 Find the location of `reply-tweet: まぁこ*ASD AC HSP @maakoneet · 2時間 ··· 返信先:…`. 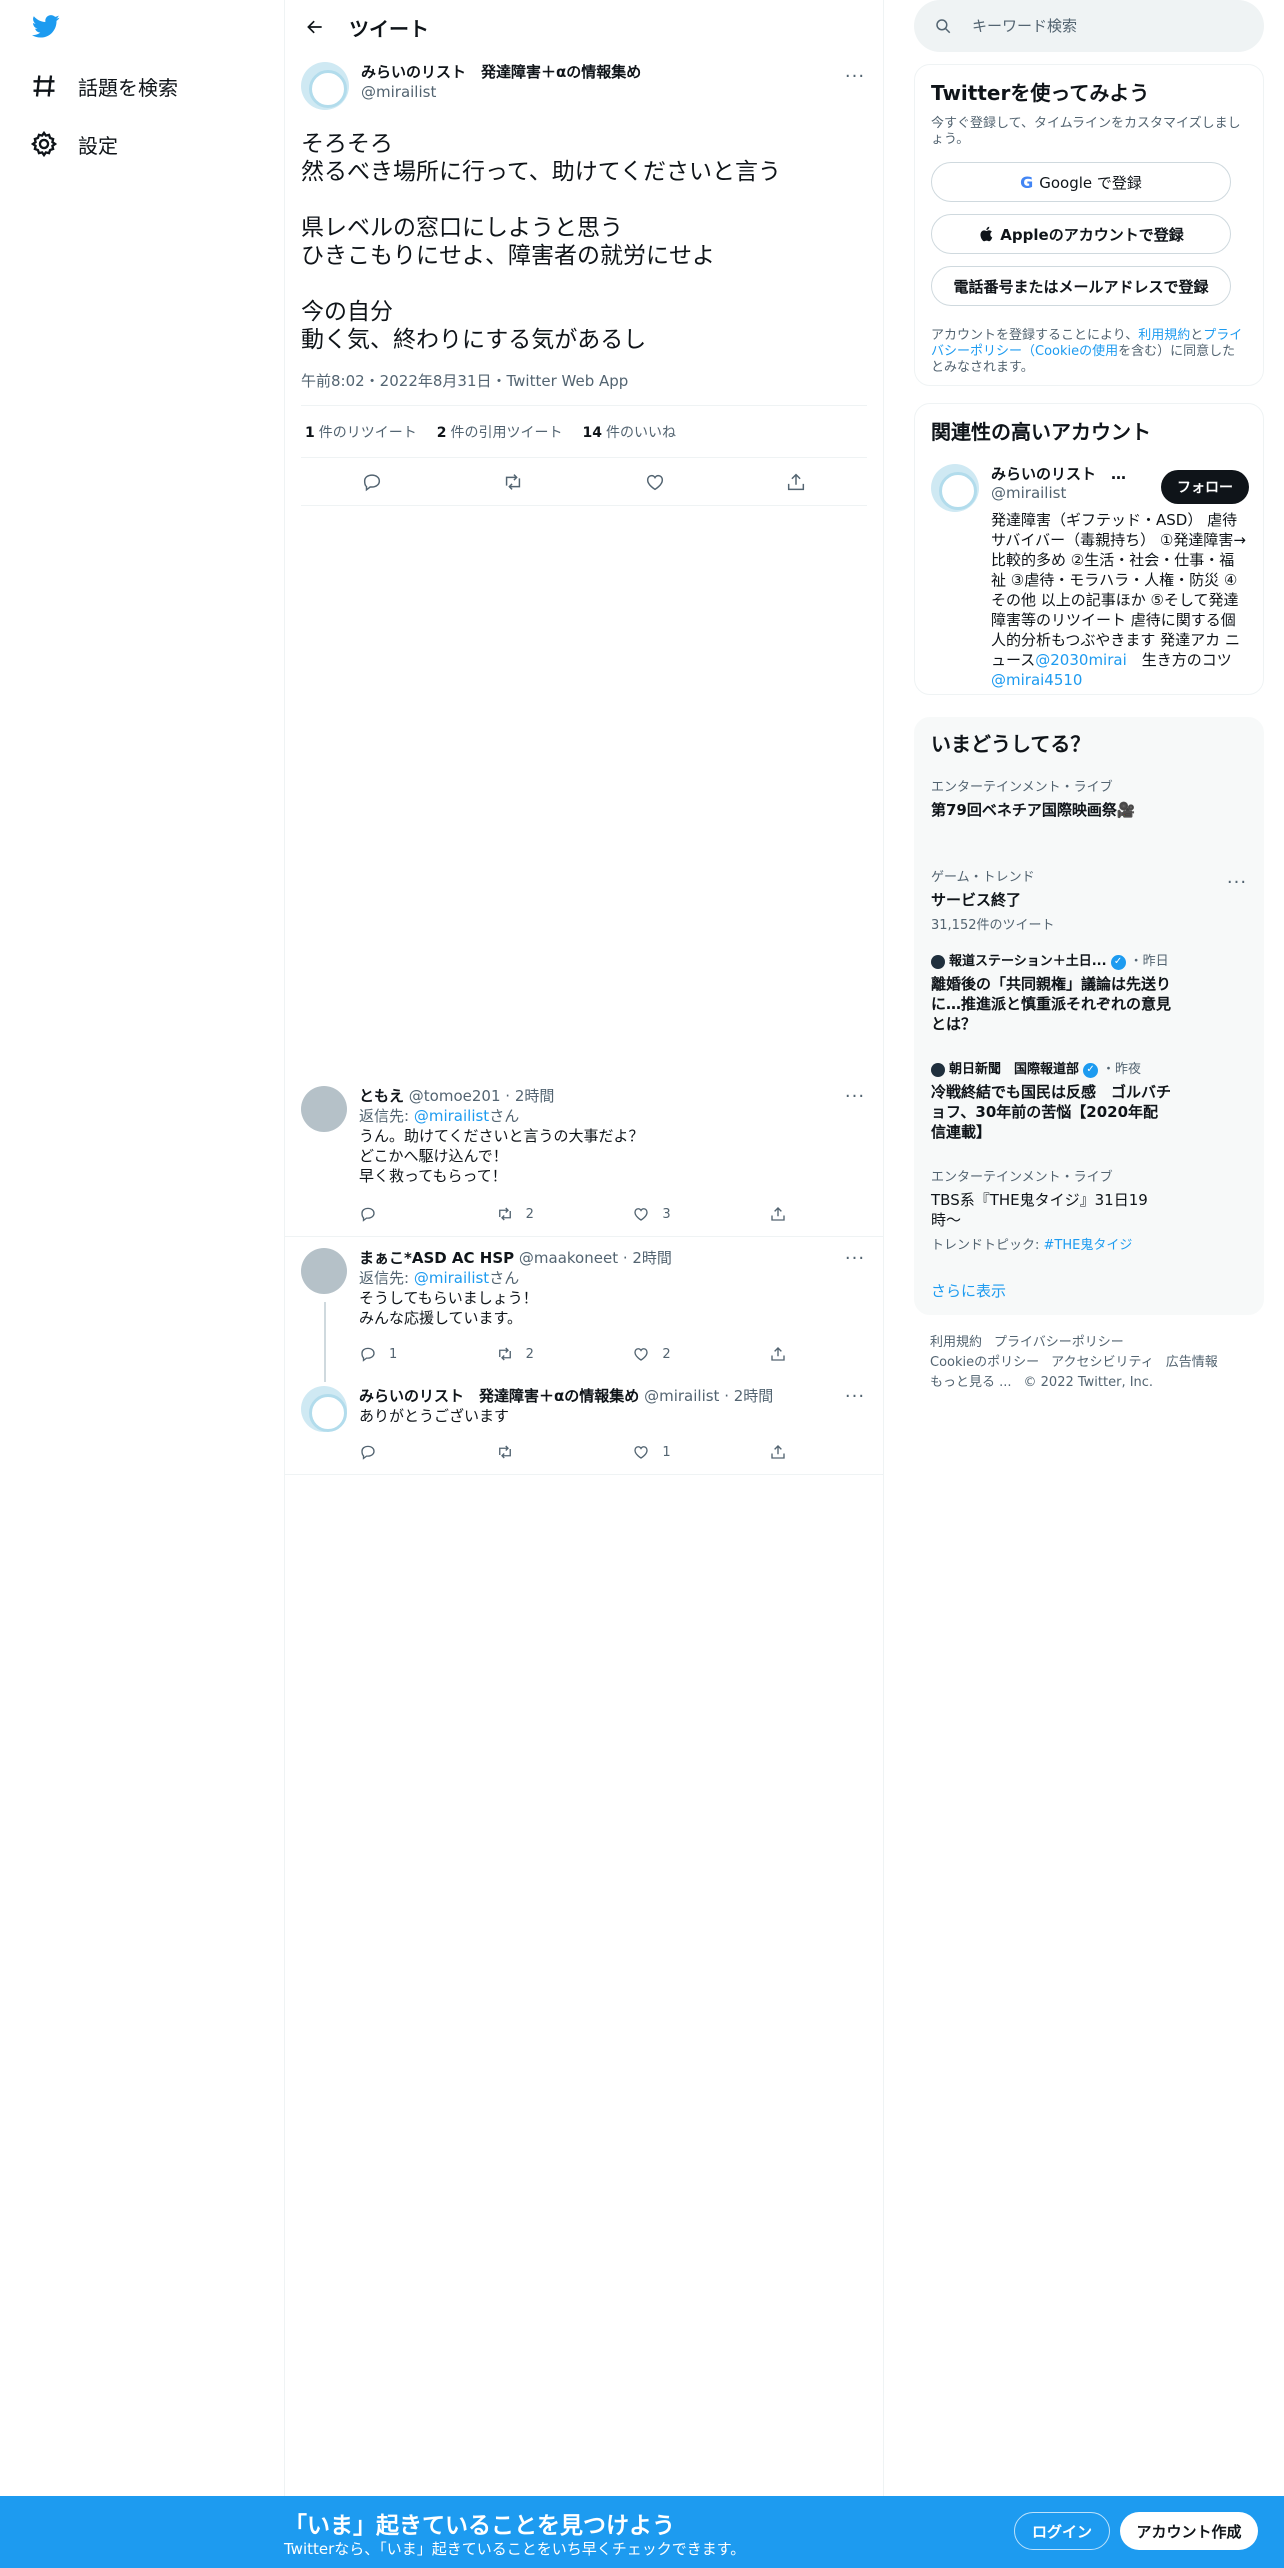

reply-tweet: まぁこ*ASD AC HSP @maakoneet · 2時間 ··· 返信先:… is located at coordinates (584, 1313).